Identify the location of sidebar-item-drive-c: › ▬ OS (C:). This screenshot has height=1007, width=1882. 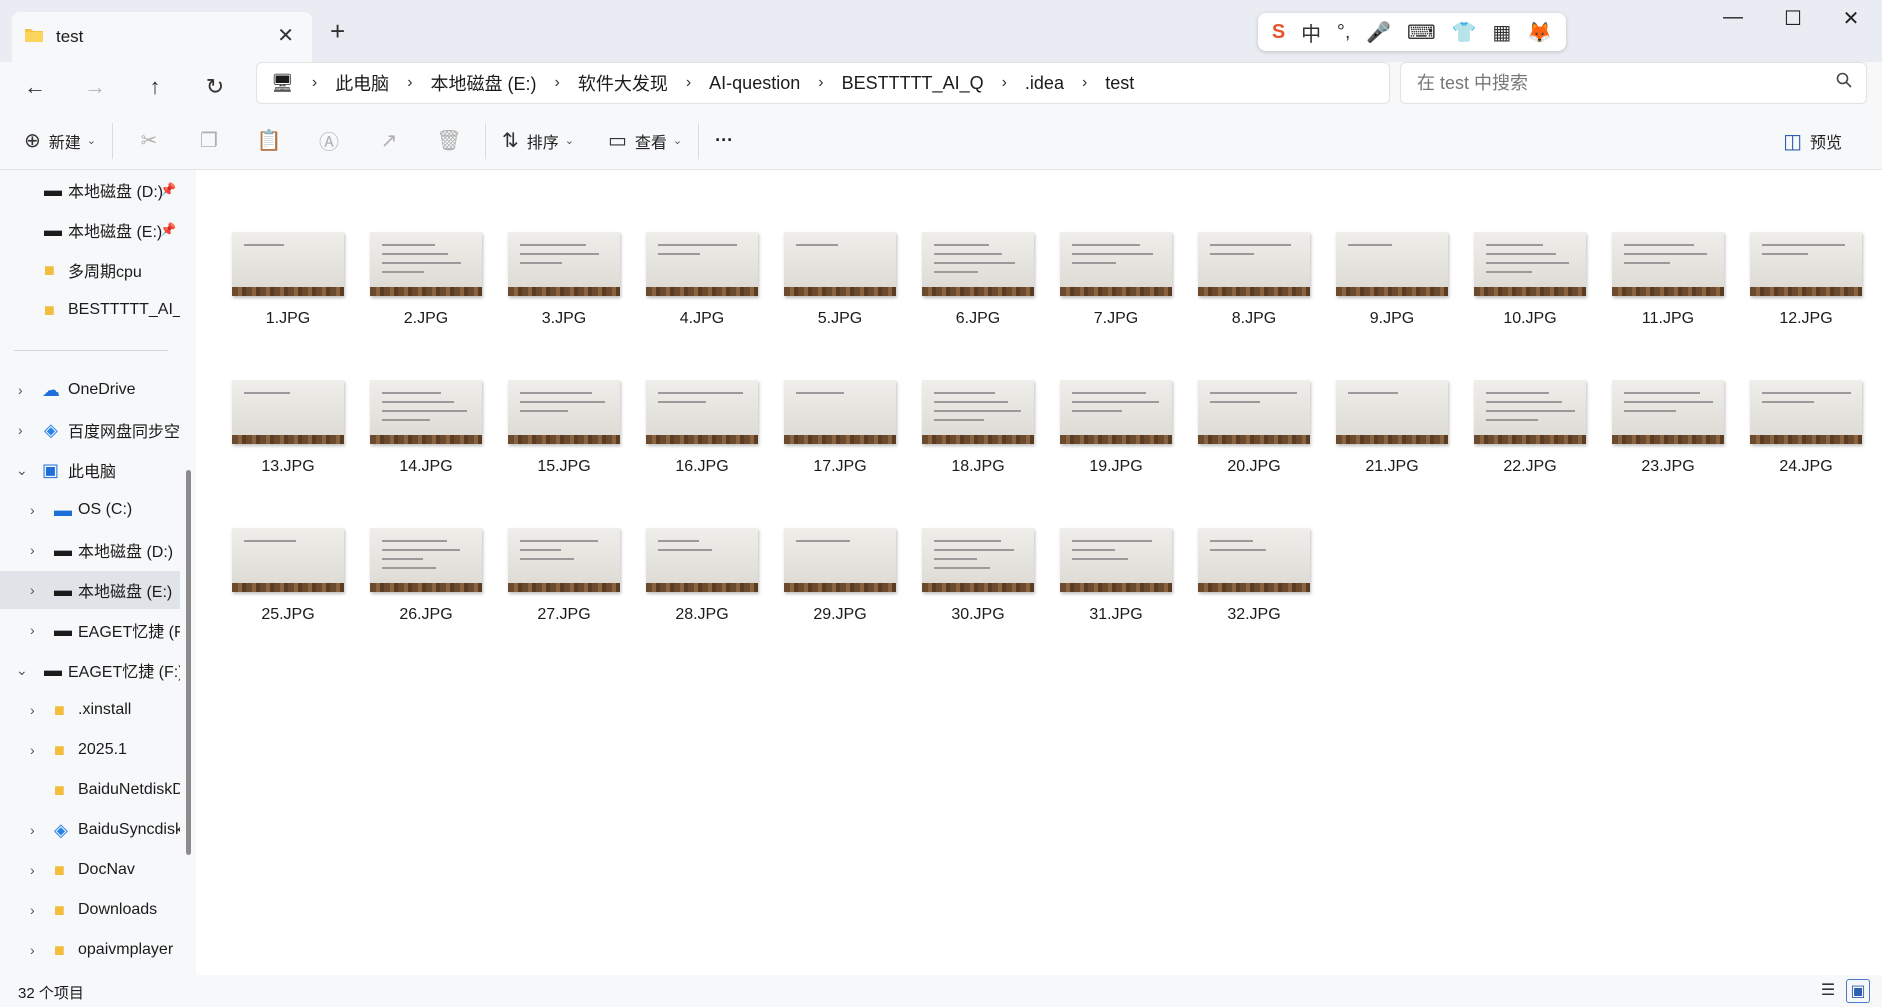
(90, 510).